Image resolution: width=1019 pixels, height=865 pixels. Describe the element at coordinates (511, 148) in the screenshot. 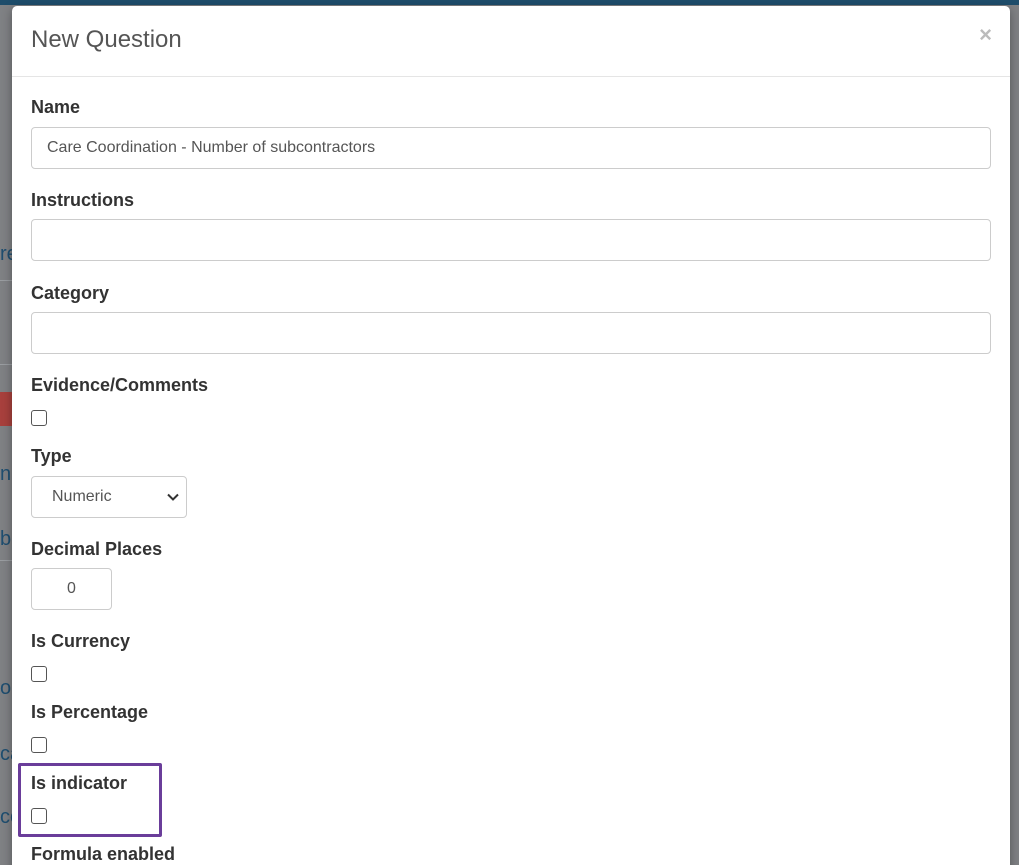

I see `name-input` at that location.